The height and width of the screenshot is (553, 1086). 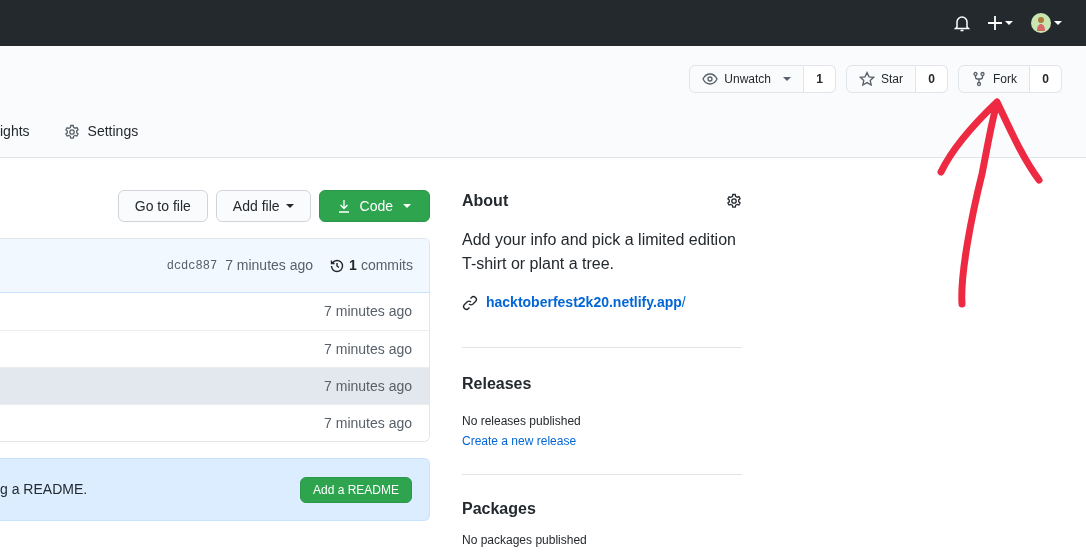 What do you see at coordinates (15, 131) in the screenshot?
I see `repo-tab: ights` at bounding box center [15, 131].